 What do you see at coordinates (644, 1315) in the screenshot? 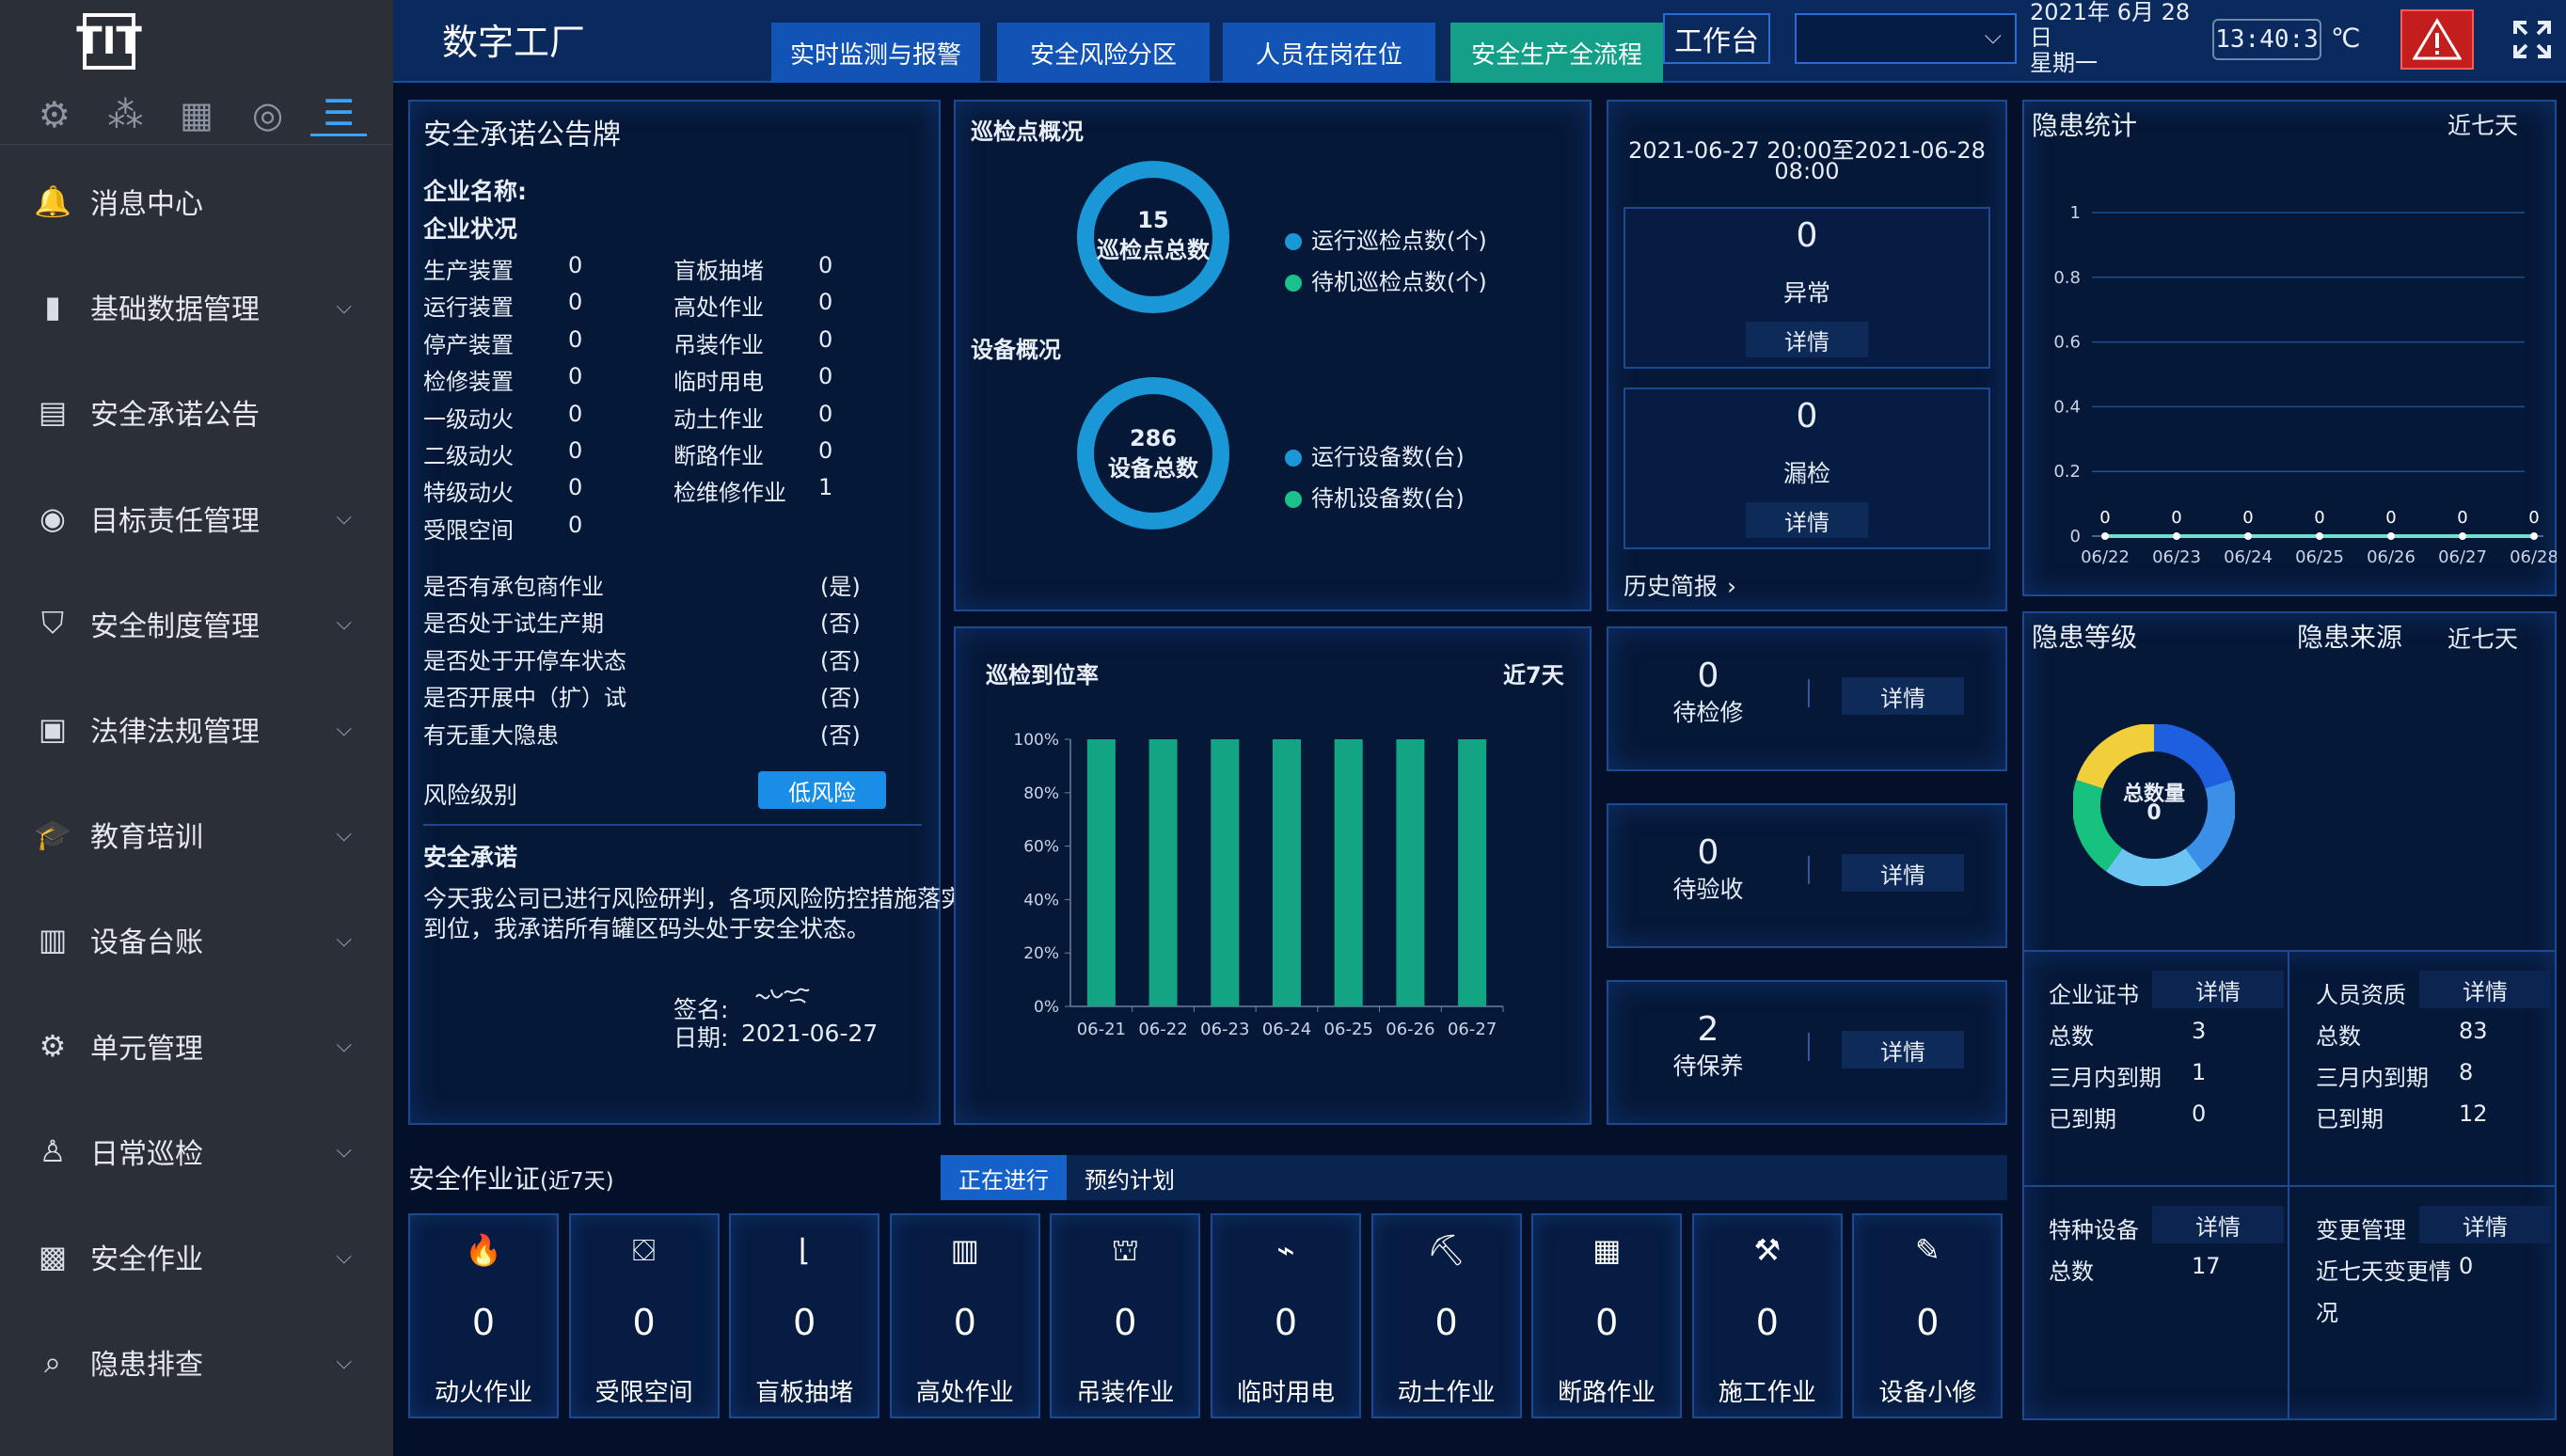
I see `work-permit-card: ⛋ 0 受限空间` at bounding box center [644, 1315].